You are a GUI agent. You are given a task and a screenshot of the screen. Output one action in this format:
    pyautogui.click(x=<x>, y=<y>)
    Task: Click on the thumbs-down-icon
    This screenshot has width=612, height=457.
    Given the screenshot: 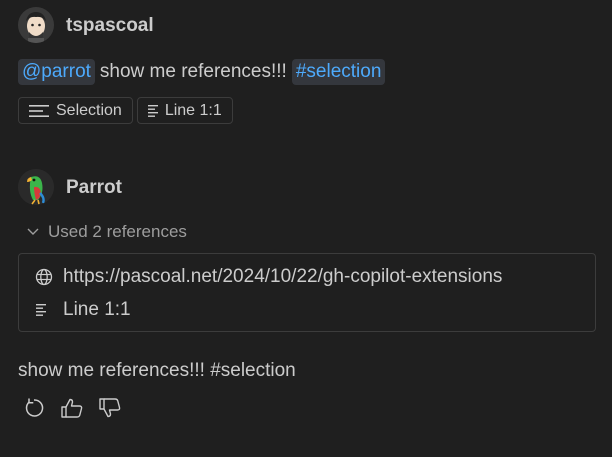 What is the action you would take?
    pyautogui.click(x=110, y=410)
    